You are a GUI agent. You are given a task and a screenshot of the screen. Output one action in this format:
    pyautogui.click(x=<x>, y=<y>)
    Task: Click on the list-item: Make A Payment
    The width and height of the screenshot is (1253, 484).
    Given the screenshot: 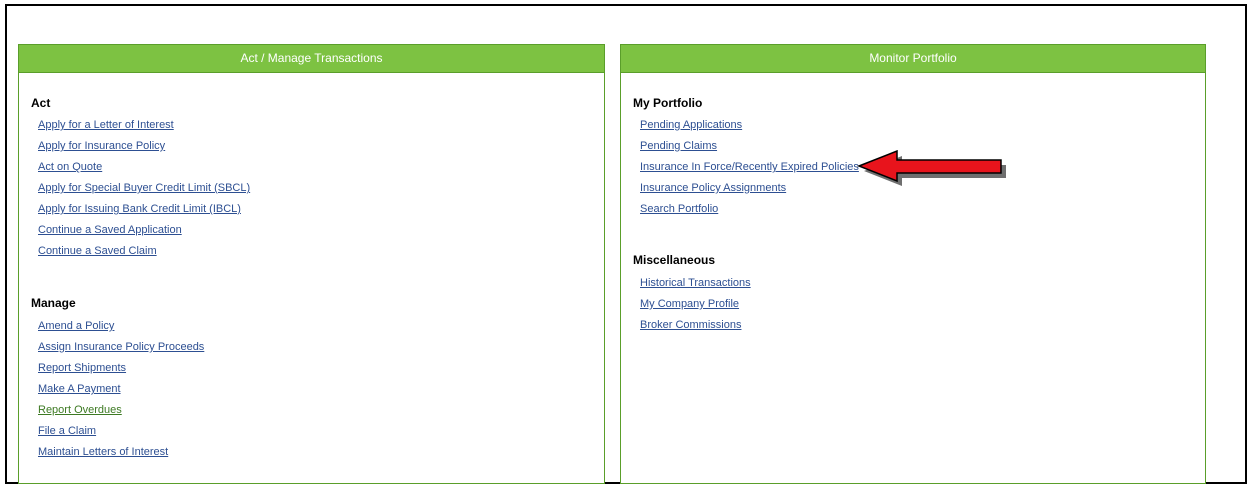 What is the action you would take?
    pyautogui.click(x=121, y=387)
    